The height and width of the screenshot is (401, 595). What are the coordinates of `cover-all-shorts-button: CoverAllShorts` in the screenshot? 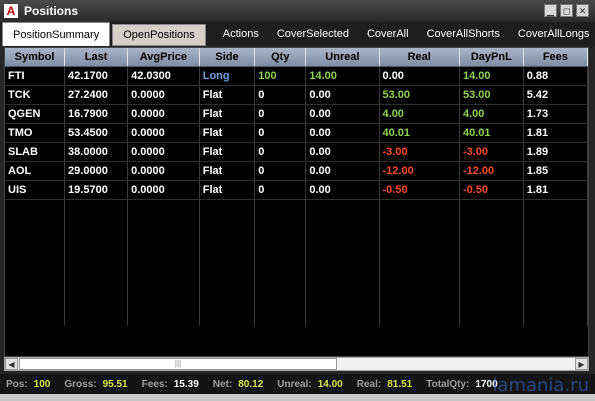 It's located at (463, 34).